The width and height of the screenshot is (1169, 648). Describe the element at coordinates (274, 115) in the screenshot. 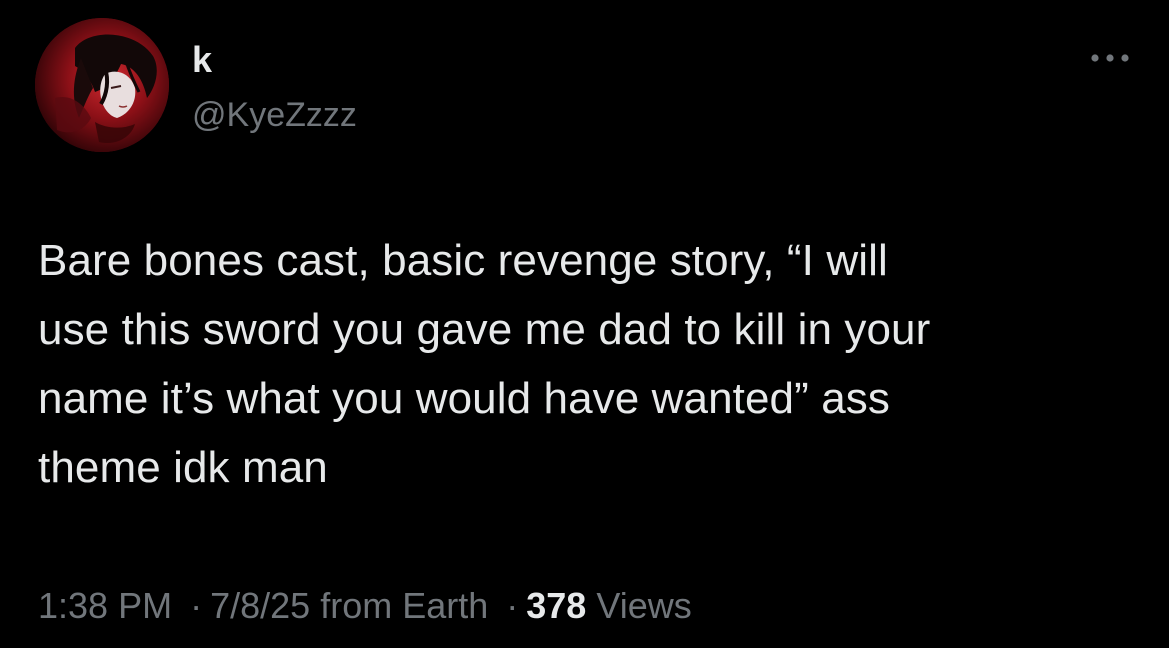

I see `author-handle: @KyeZzzz` at that location.